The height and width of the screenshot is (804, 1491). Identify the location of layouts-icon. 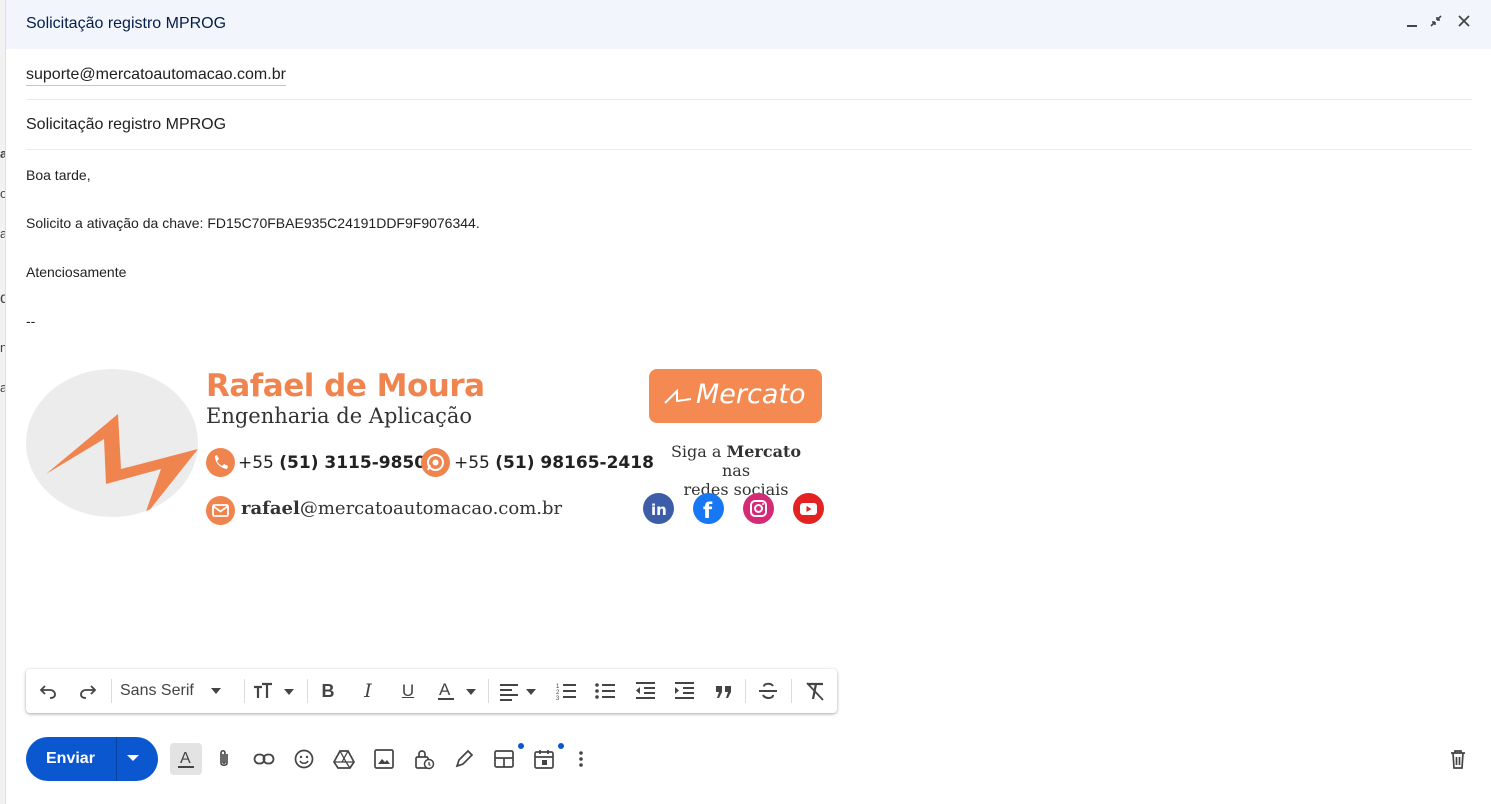
(504, 759).